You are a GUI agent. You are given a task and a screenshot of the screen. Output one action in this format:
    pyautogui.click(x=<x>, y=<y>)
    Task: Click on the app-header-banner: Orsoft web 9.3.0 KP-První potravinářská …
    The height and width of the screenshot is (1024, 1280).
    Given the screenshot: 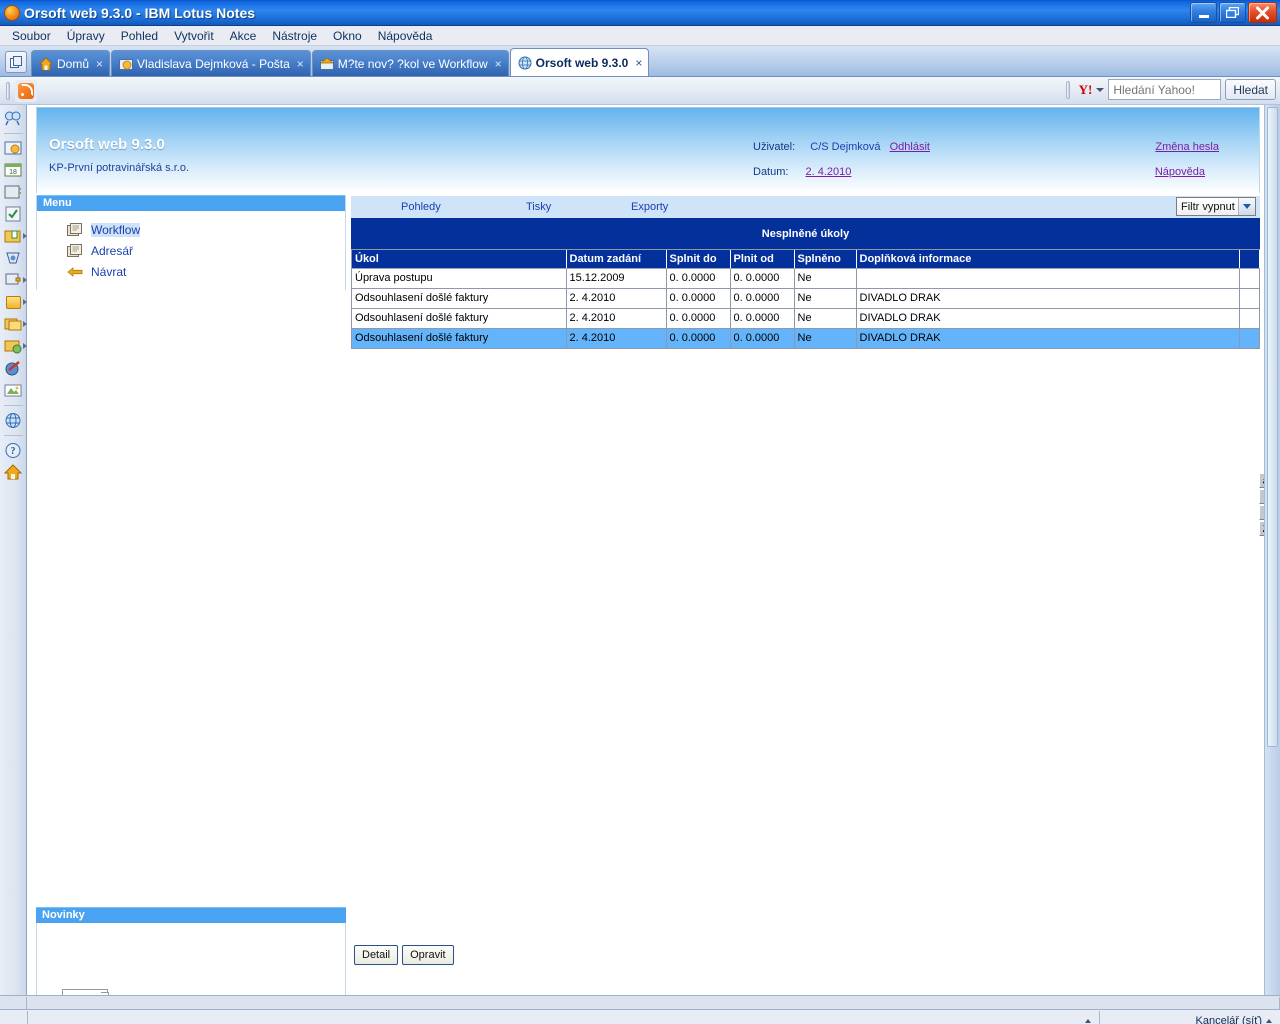 What is the action you would take?
    pyautogui.click(x=648, y=150)
    